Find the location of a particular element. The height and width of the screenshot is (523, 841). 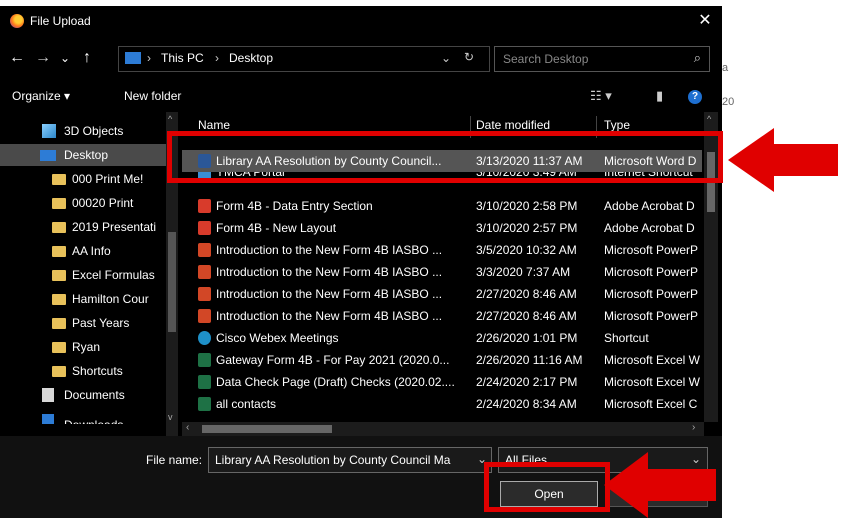

file-date: 3/3/2020 7:37 AM is located at coordinates (523, 272).